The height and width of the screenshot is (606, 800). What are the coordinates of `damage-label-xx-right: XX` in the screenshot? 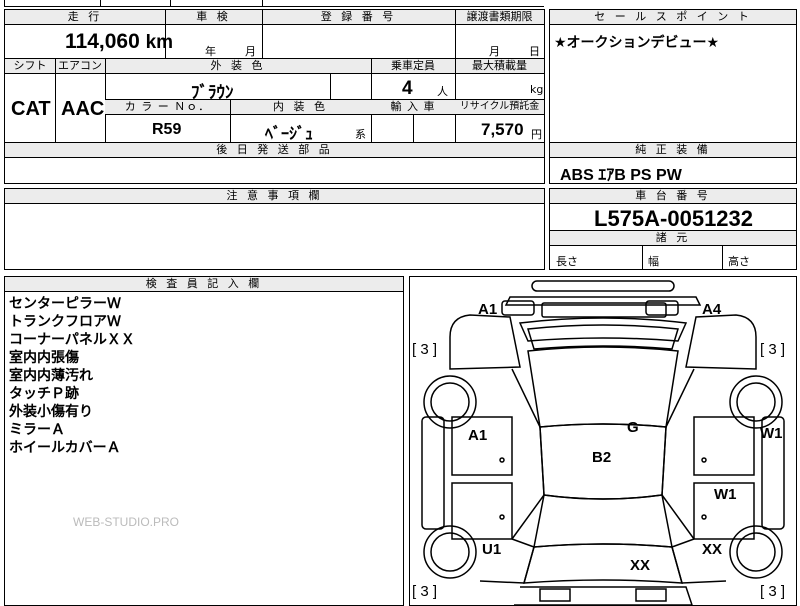 It's located at (712, 549).